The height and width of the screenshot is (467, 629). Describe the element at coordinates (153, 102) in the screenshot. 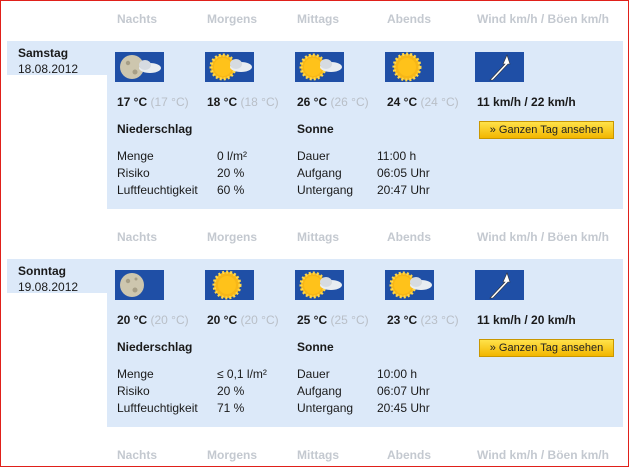

I see `temp-nachts: 17 °C (17 °C)` at that location.